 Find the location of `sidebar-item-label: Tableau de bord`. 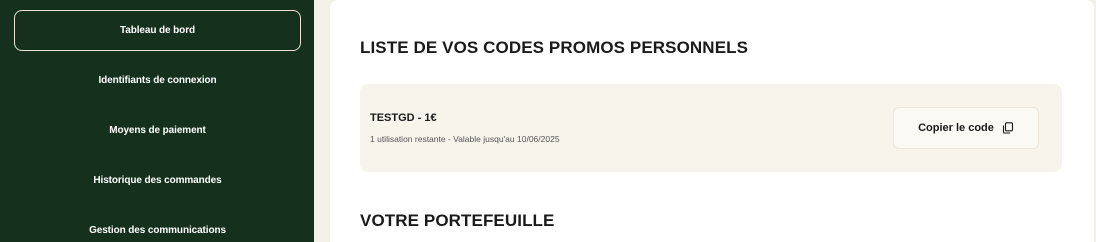

sidebar-item-label: Tableau de bord is located at coordinates (157, 30).